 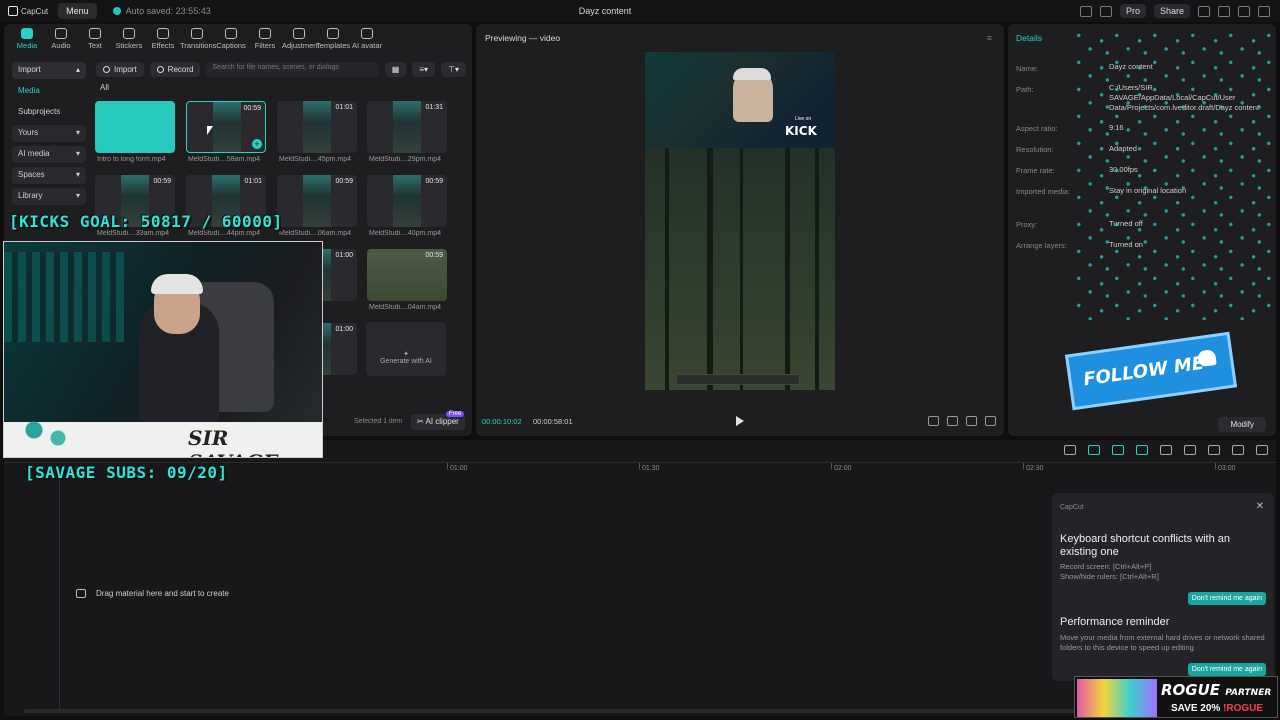 What do you see at coordinates (163, 40) in the screenshot?
I see `tab-effects: Effects` at bounding box center [163, 40].